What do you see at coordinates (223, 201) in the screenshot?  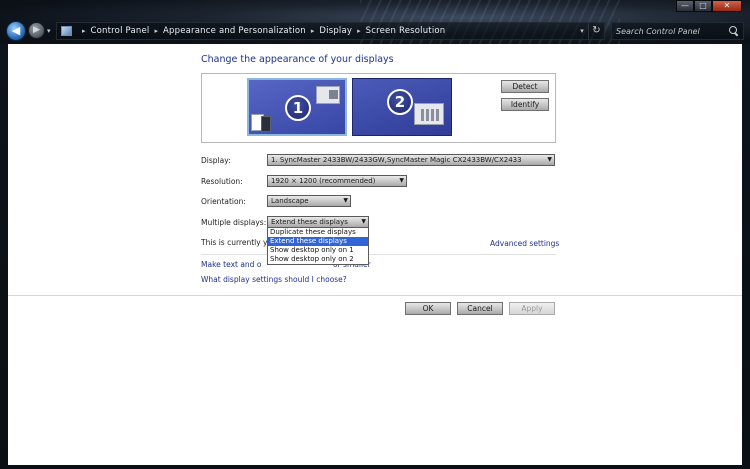 I see `orientation-label: Orientation:` at bounding box center [223, 201].